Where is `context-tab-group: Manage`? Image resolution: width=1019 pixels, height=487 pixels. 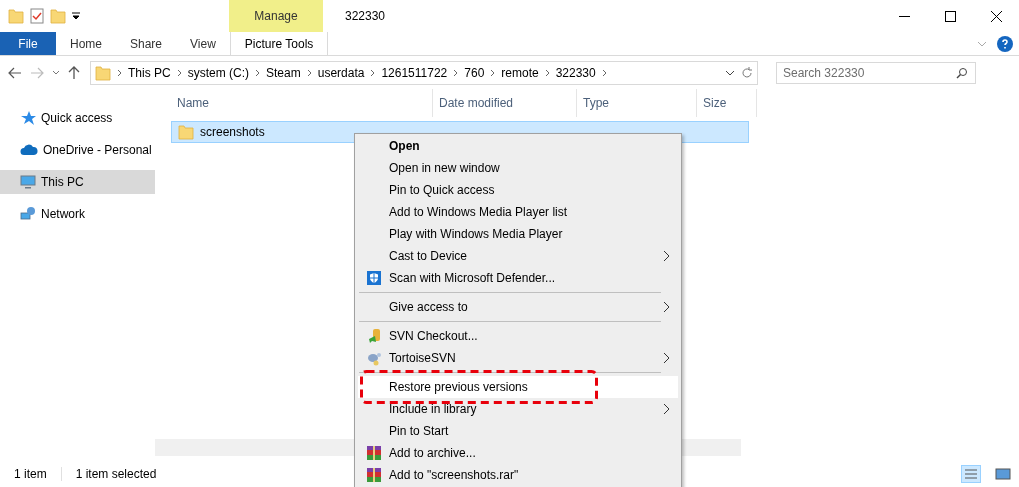
context-tab-group: Manage is located at coordinates (276, 16).